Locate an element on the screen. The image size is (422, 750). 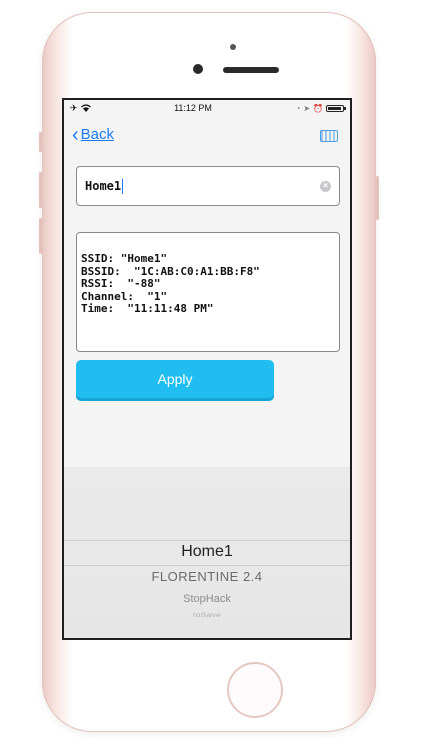
chevron-left-icon: ‹ is located at coordinates (75, 134).